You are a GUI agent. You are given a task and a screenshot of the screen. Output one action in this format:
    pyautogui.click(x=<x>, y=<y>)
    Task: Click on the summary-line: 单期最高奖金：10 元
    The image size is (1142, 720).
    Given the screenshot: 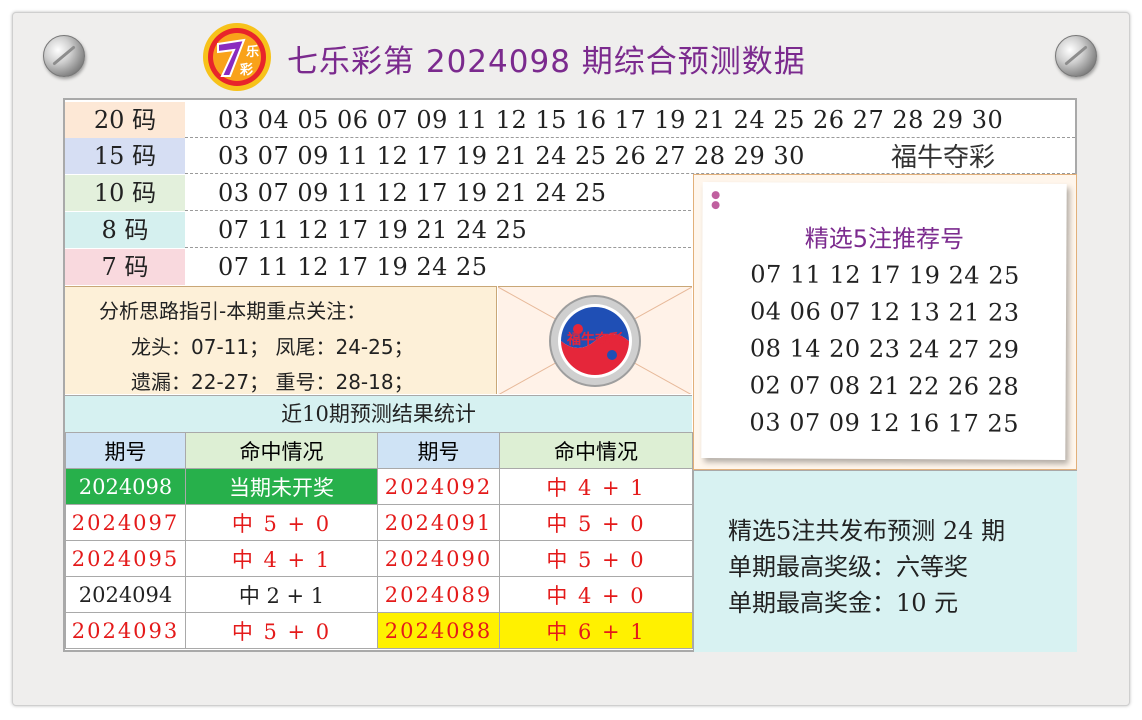 What is the action you would take?
    pyautogui.click(x=843, y=603)
    